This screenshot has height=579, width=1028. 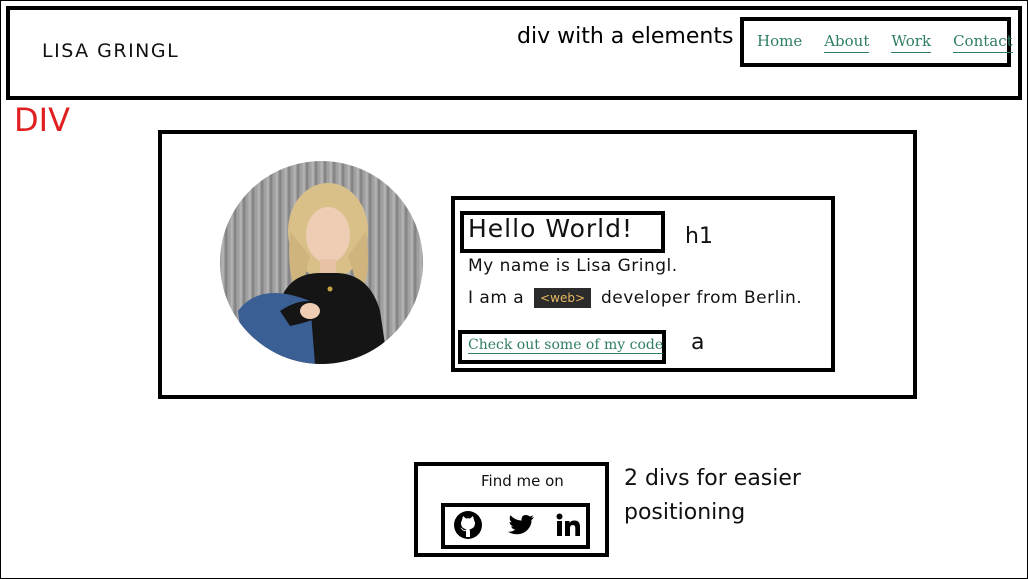 What do you see at coordinates (573, 266) in the screenshot?
I see `intro-name-line: My name is Lisa Gringl.` at bounding box center [573, 266].